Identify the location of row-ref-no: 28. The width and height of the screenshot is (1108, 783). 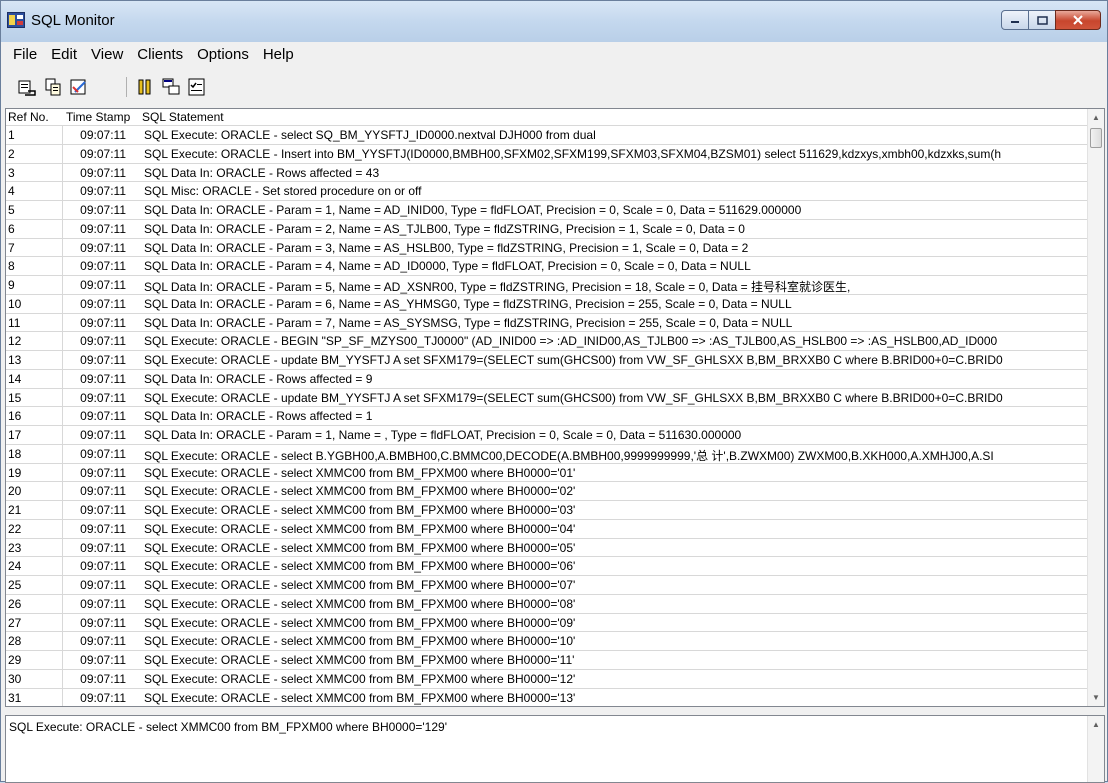
(15, 641).